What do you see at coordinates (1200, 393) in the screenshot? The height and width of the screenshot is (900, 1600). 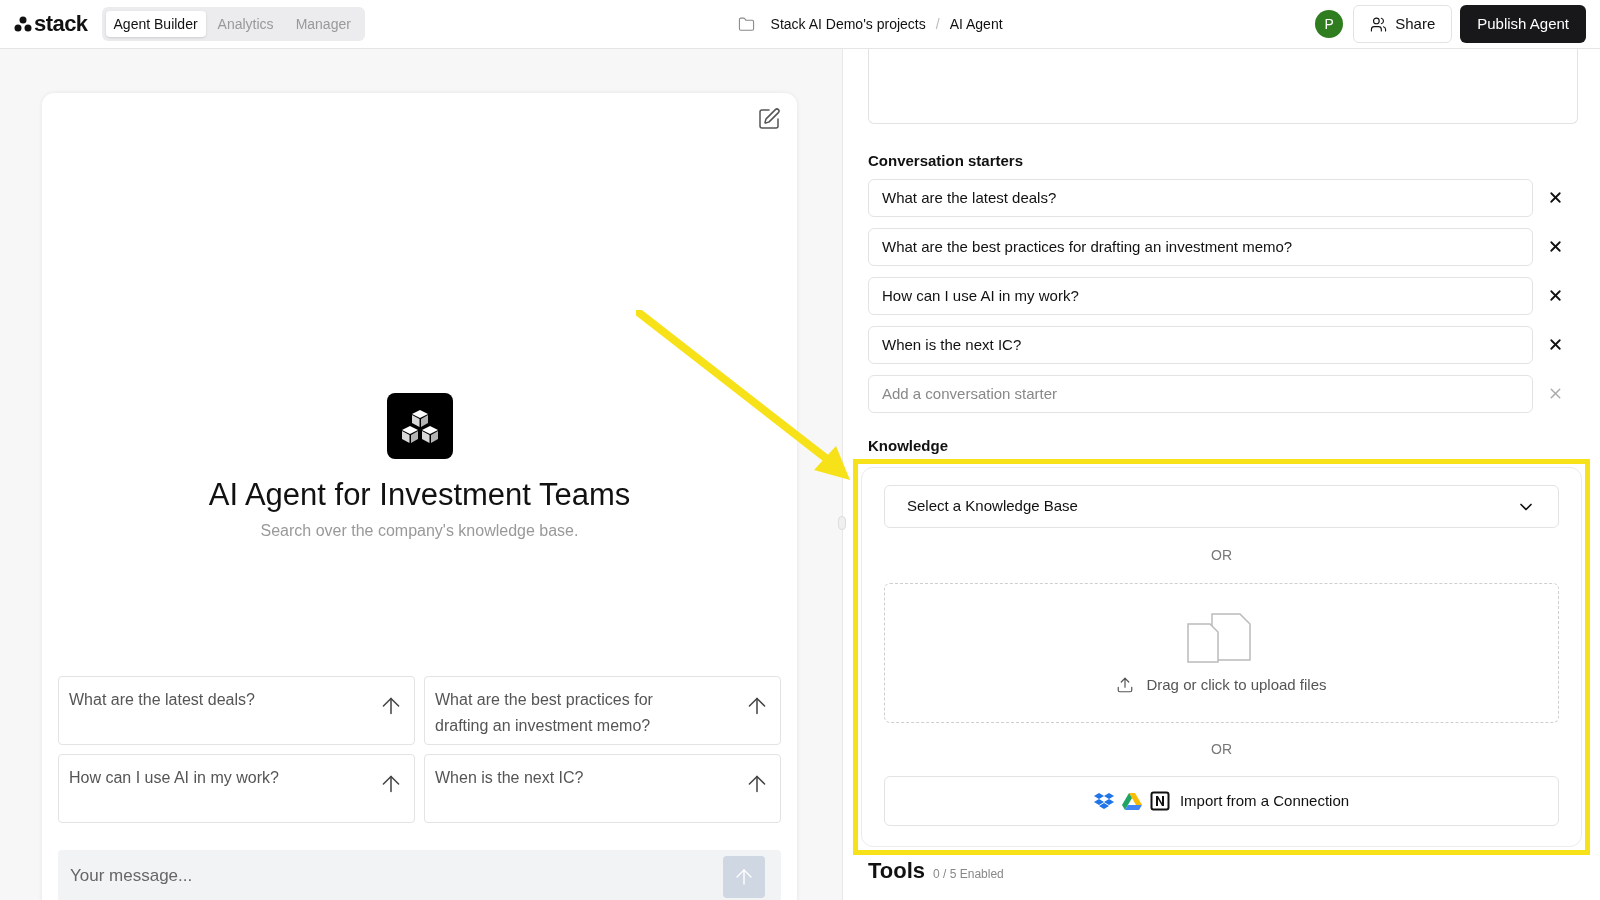 I see `starter-field: Add a conversation starter` at bounding box center [1200, 393].